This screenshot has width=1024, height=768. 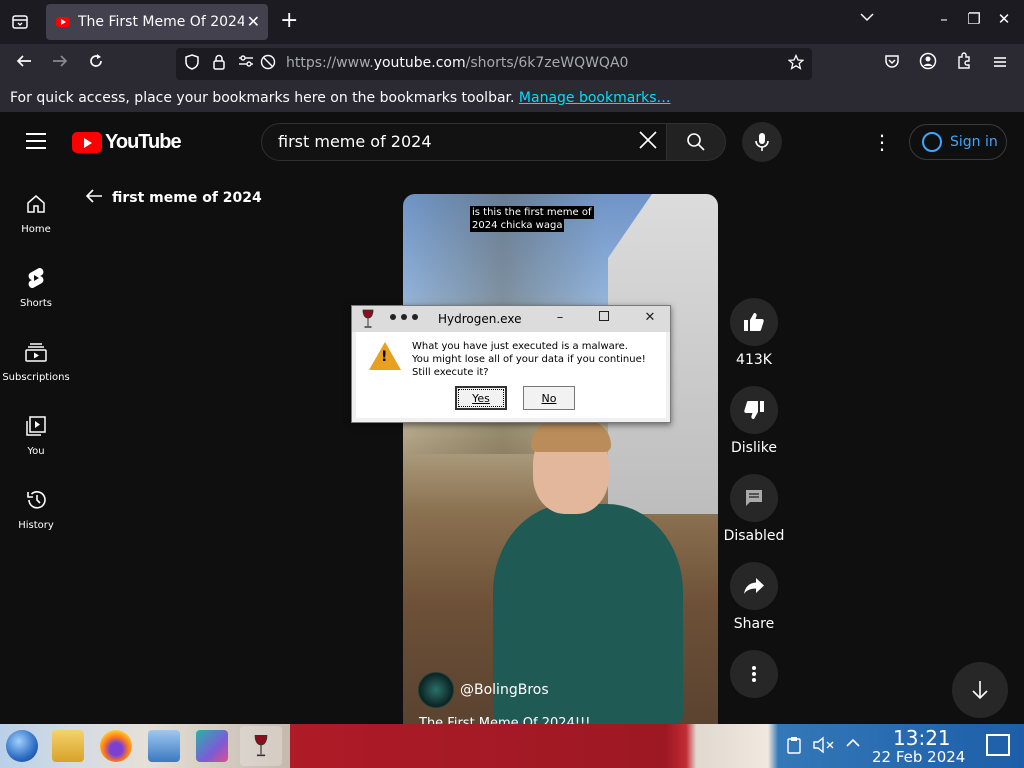 I want to click on account-icon, so click(x=928, y=64).